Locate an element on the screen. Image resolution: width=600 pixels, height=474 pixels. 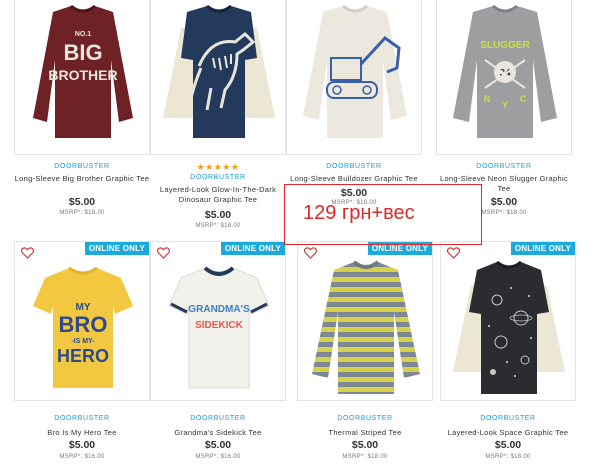
graphic-text: BRO is located at coordinates (83, 324).